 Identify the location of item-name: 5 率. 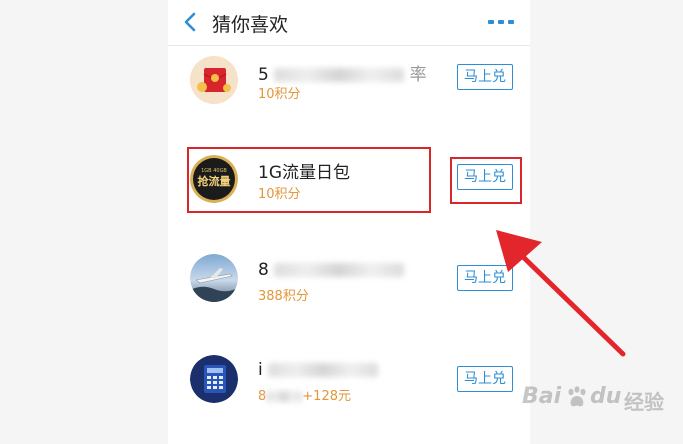
(342, 75).